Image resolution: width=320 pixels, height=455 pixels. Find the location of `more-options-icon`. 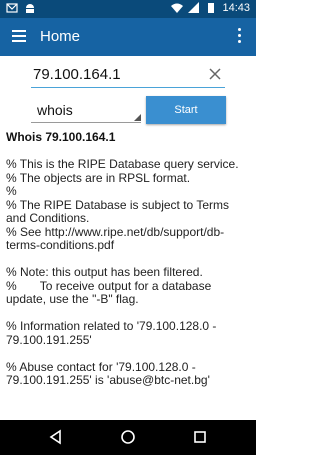

more-options-icon is located at coordinates (240, 36).